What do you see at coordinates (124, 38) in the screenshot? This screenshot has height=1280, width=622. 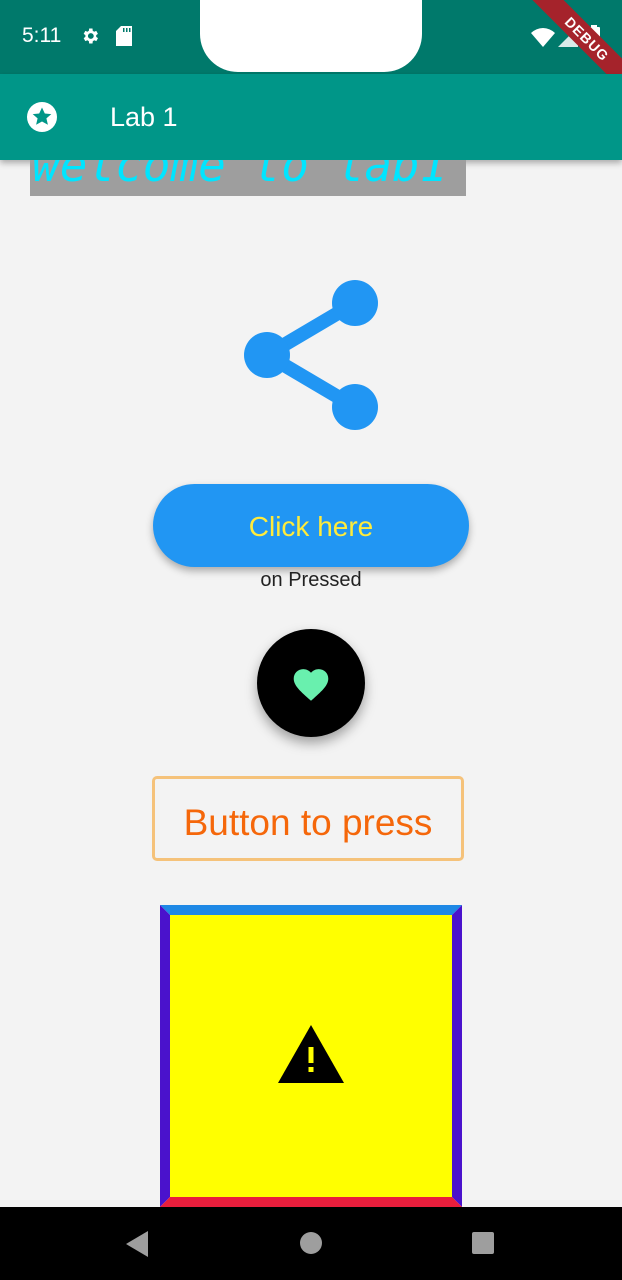 I see `sd-card-icon` at bounding box center [124, 38].